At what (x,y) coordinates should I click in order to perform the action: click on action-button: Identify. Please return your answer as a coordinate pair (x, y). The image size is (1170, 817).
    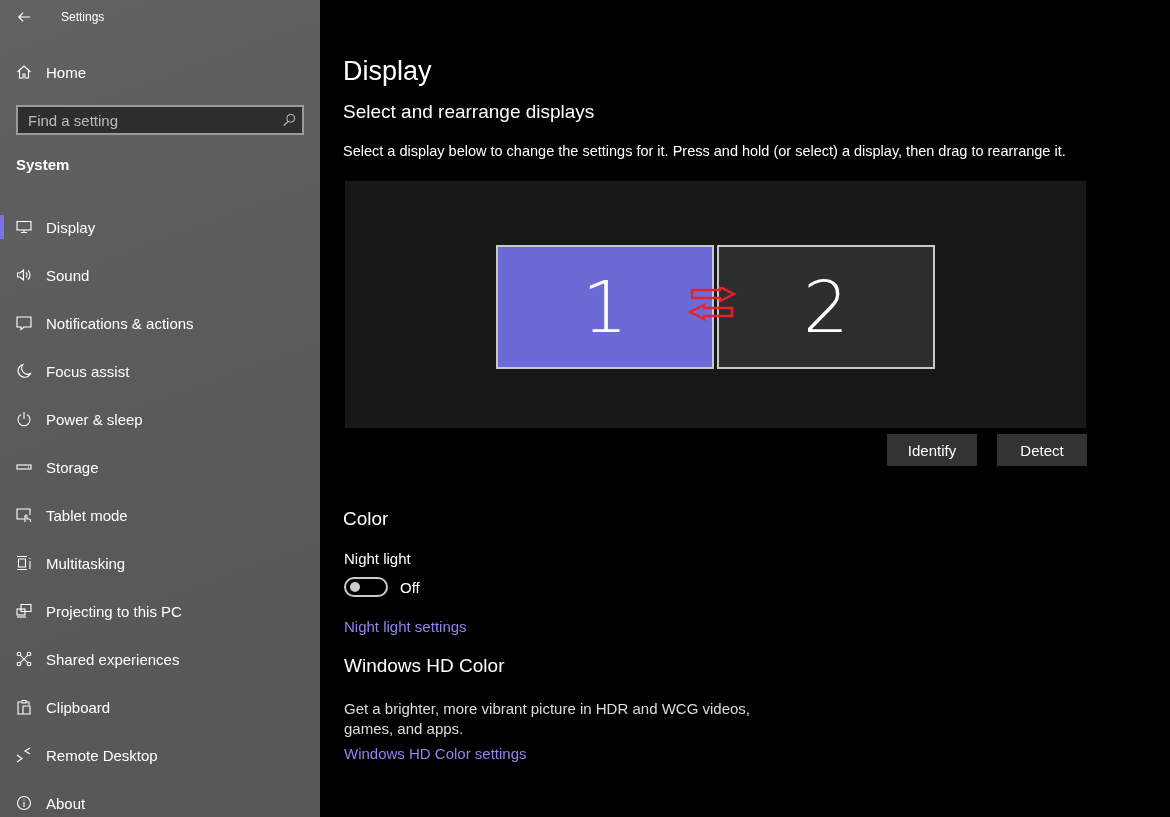
    Looking at the image, I should click on (932, 450).